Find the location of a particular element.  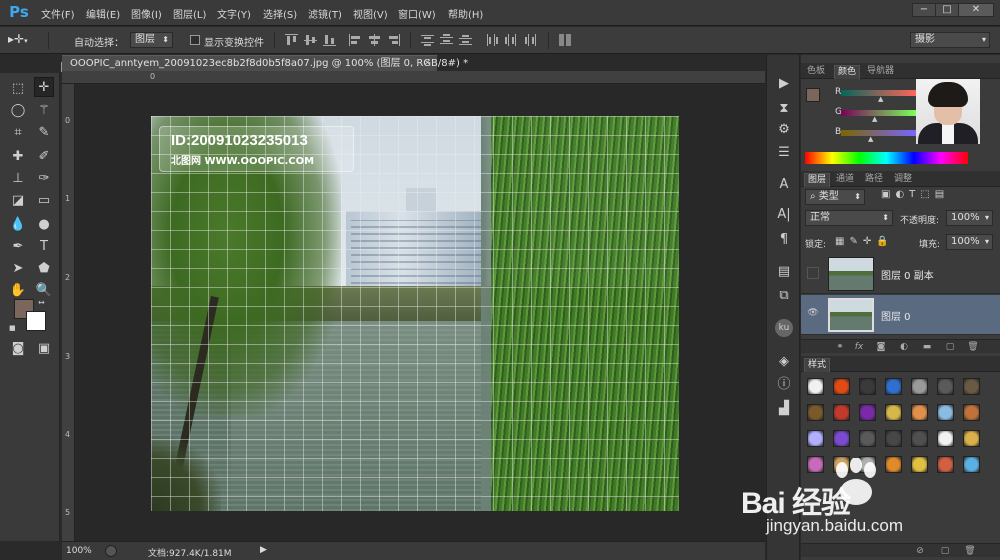

tab-color: 颜色 is located at coordinates (847, 72).